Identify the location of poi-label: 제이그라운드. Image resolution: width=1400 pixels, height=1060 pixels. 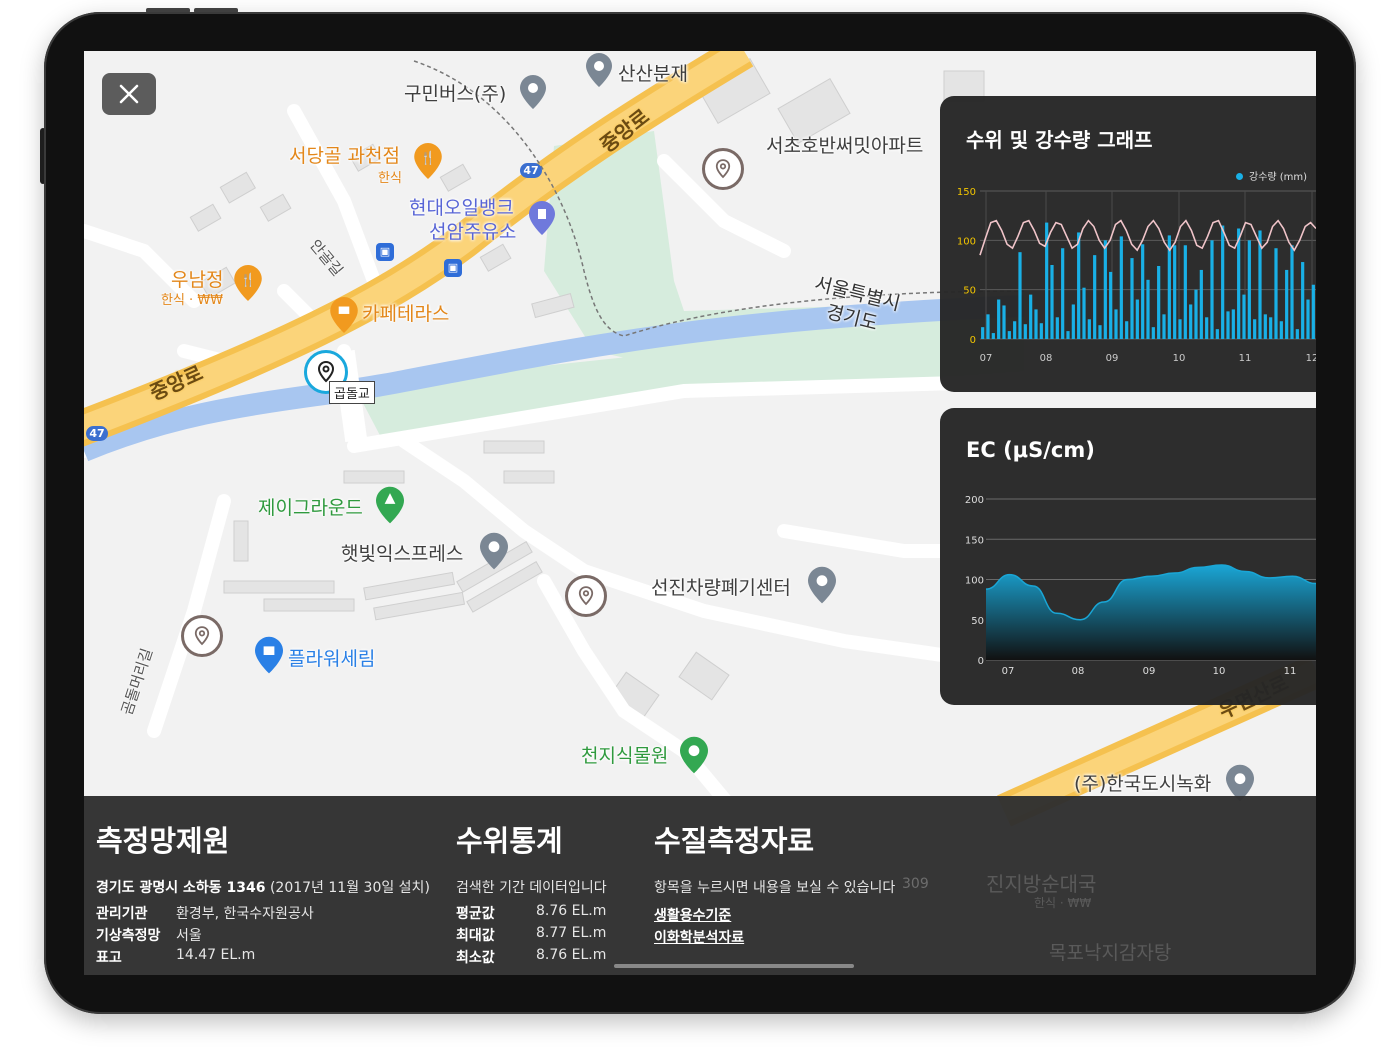
(310, 506).